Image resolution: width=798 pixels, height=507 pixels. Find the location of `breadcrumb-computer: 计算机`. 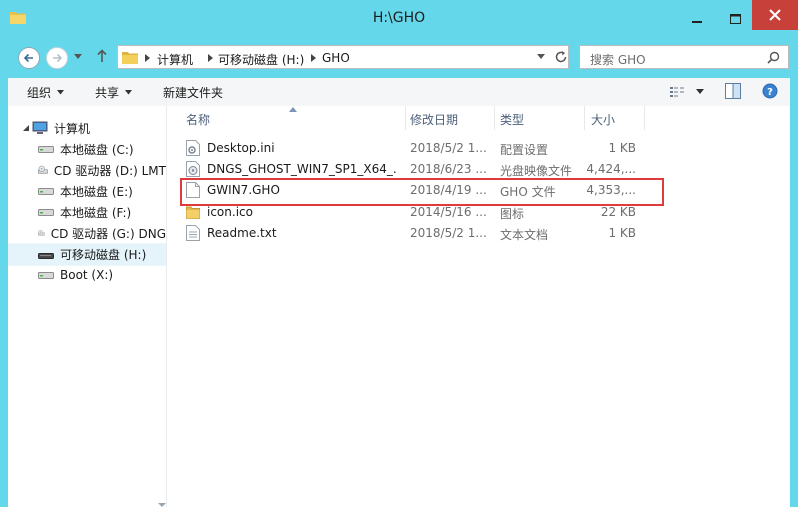

breadcrumb-computer: 计算机 is located at coordinates (175, 59).